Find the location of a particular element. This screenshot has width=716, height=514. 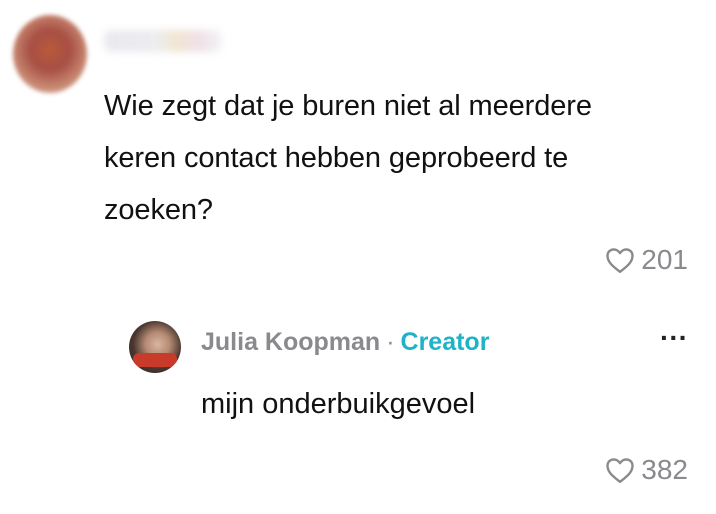

commenter-avatar is located at coordinates (50, 54).